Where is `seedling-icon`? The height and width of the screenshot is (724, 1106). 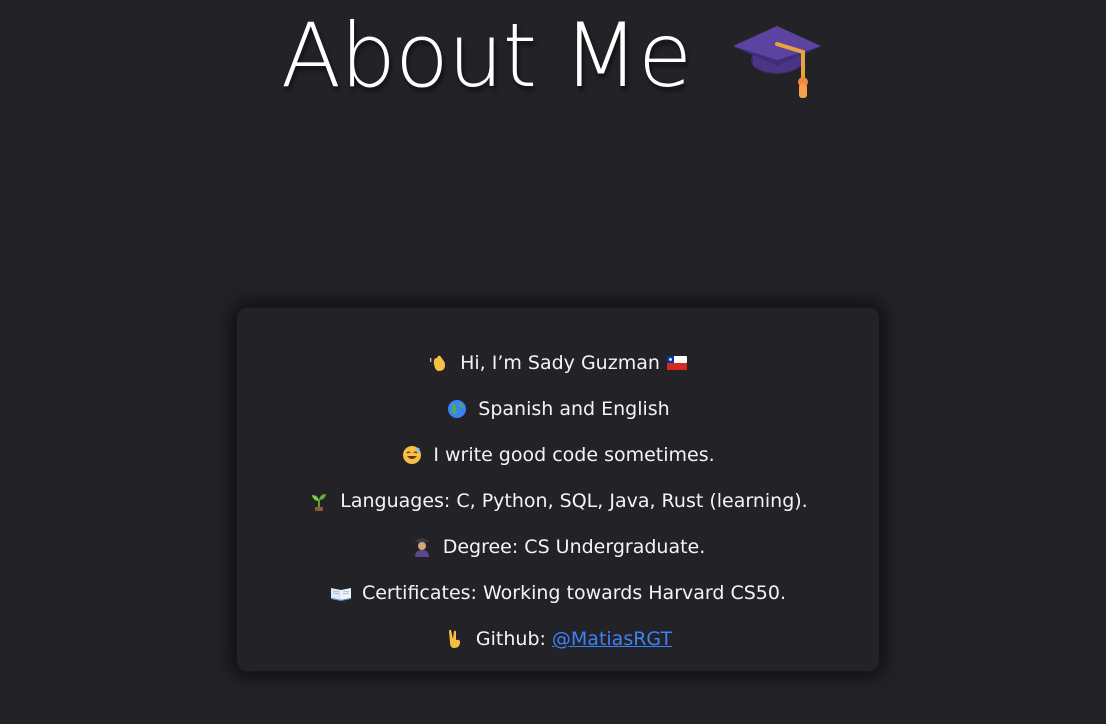
seedling-icon is located at coordinates (319, 501).